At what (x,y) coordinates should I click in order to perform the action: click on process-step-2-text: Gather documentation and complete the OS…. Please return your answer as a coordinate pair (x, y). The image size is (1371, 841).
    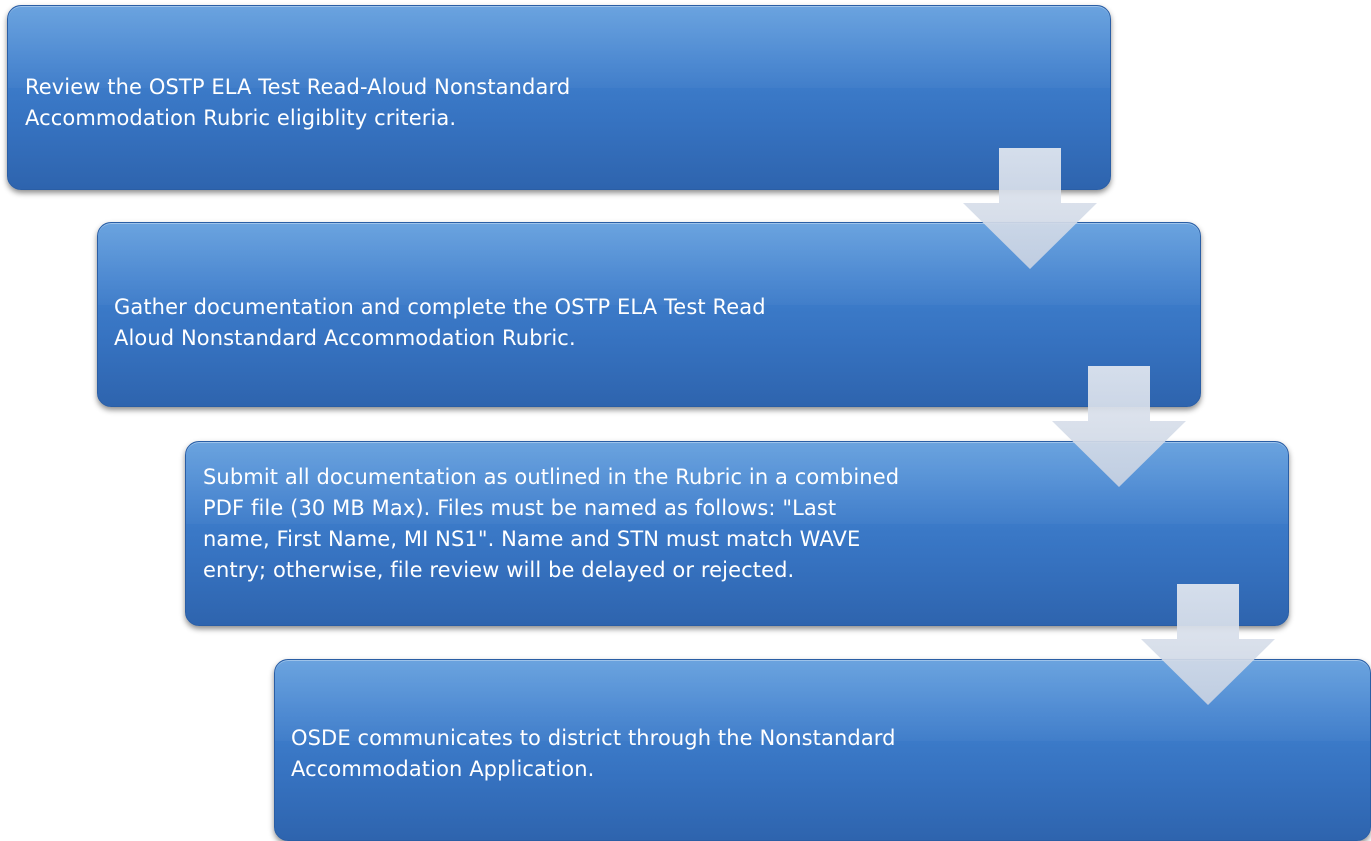
    Looking at the image, I should click on (440, 322).